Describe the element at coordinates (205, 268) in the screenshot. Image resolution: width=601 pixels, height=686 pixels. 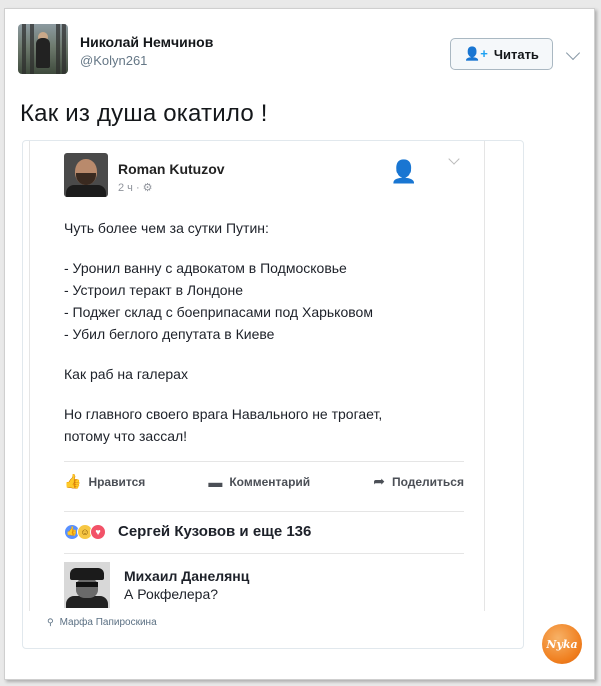
I see `fb-post-line: - Уронил ванну с адвокатом в Подмосковье` at that location.